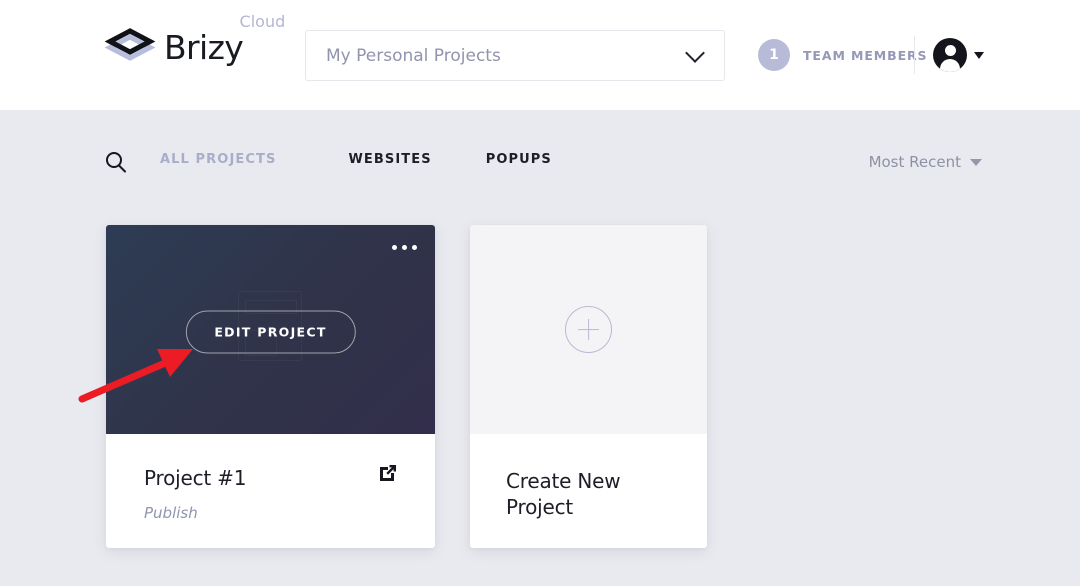 This screenshot has height=586, width=1087. Describe the element at coordinates (774, 55) in the screenshot. I see `team-members-count-badge: 1` at that location.